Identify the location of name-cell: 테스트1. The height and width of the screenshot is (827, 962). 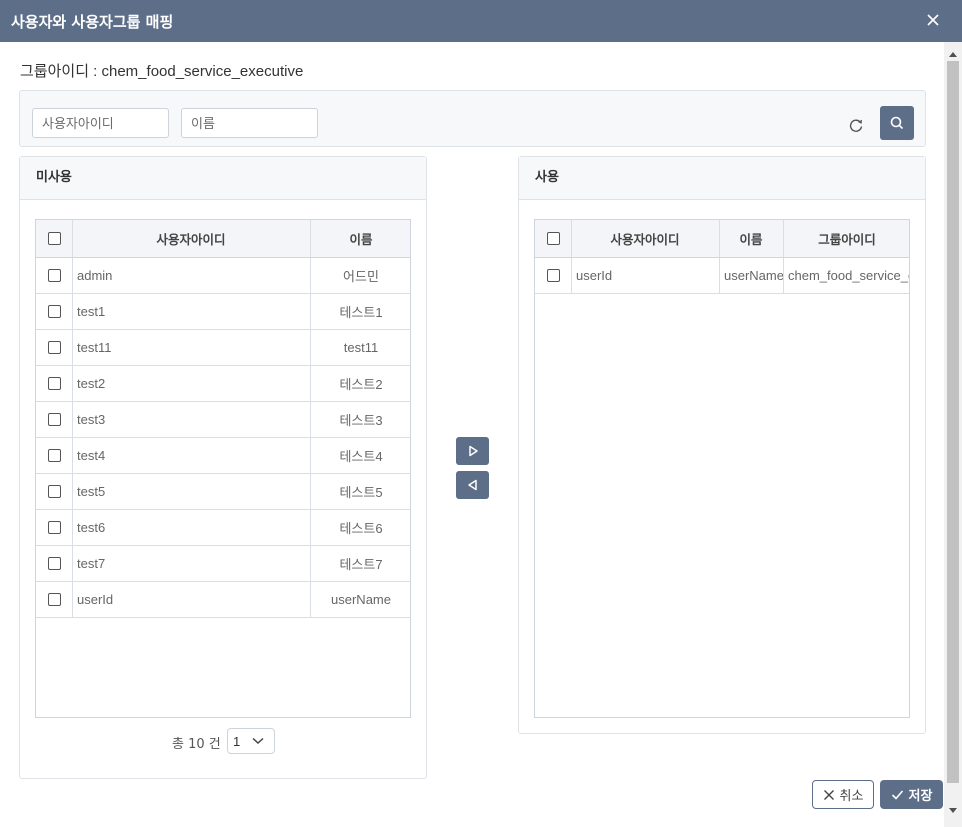
(361, 312).